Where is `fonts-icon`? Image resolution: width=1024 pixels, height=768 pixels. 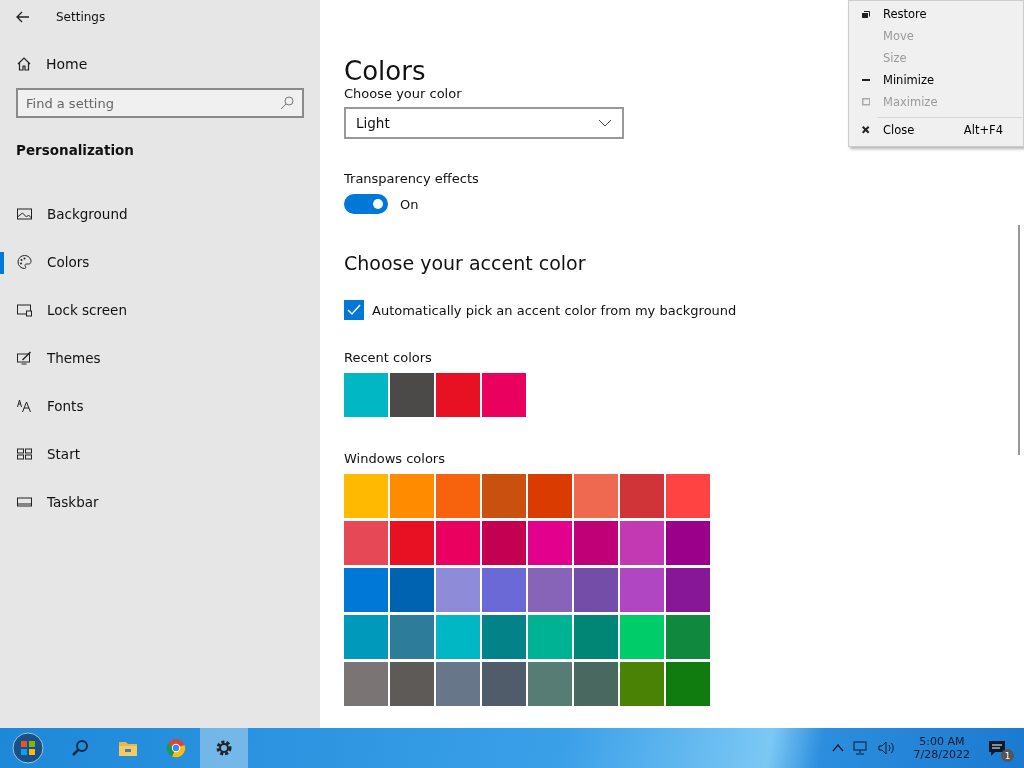 fonts-icon is located at coordinates (24, 406).